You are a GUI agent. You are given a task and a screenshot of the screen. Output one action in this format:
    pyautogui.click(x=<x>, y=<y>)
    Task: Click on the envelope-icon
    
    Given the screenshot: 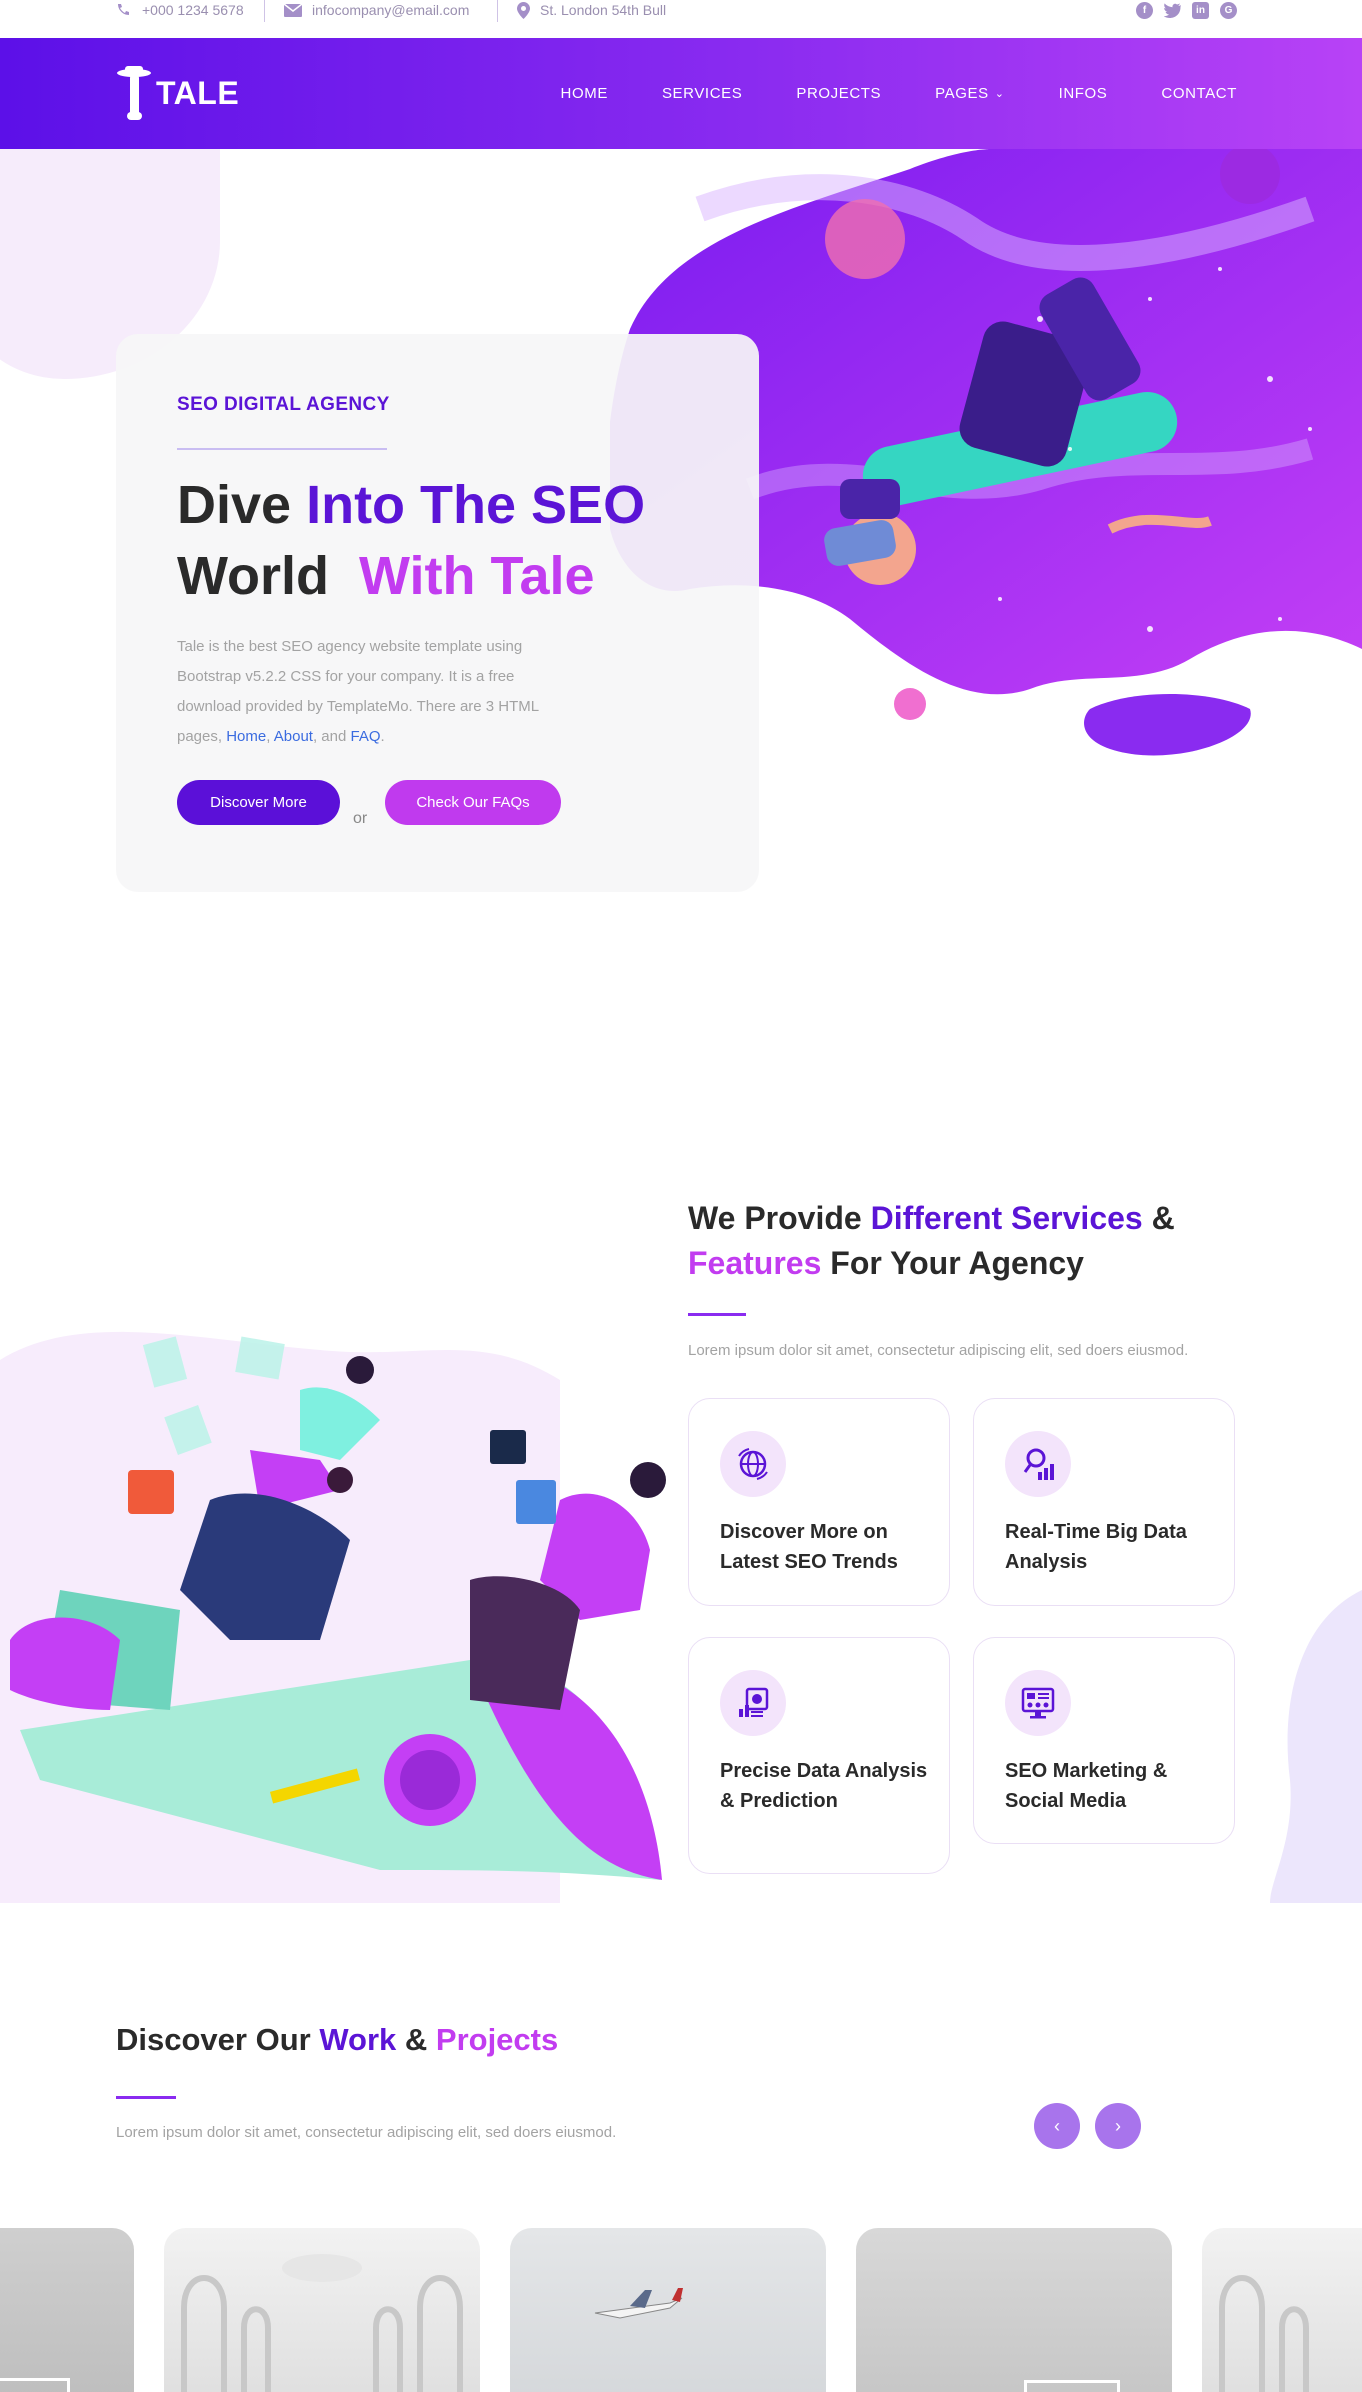 What is the action you would take?
    pyautogui.click(x=293, y=10)
    